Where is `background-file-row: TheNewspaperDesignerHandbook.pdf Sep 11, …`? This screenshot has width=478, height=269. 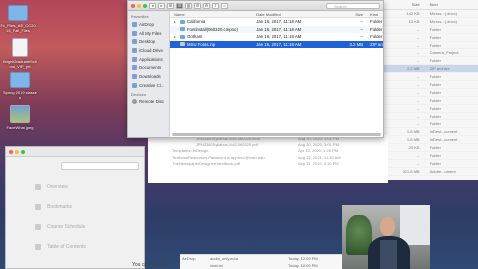 background-file-row: TheNewspaperDesignerHandbook.pdf Sep 11, … is located at coordinates (268, 164).